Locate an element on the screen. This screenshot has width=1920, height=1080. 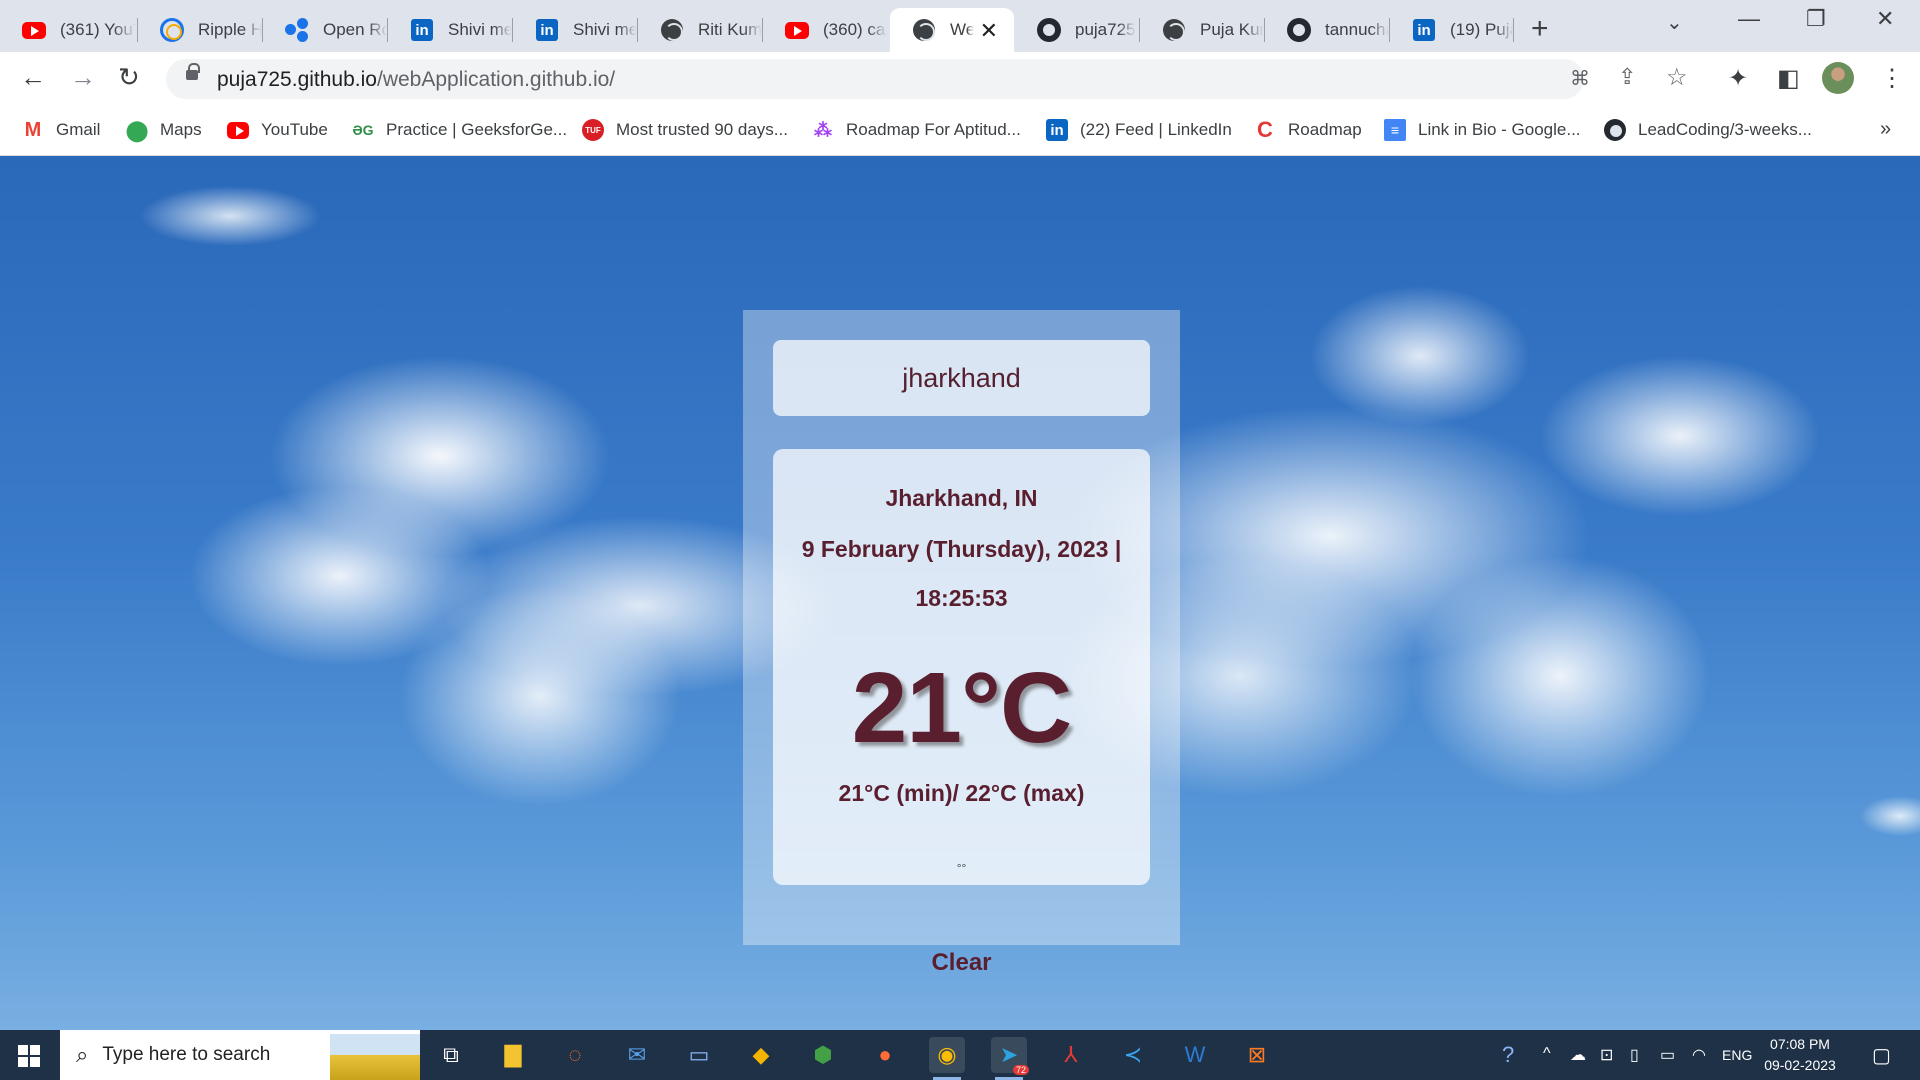
telegram-icon: ➤ 72 is located at coordinates (1010, 1058).